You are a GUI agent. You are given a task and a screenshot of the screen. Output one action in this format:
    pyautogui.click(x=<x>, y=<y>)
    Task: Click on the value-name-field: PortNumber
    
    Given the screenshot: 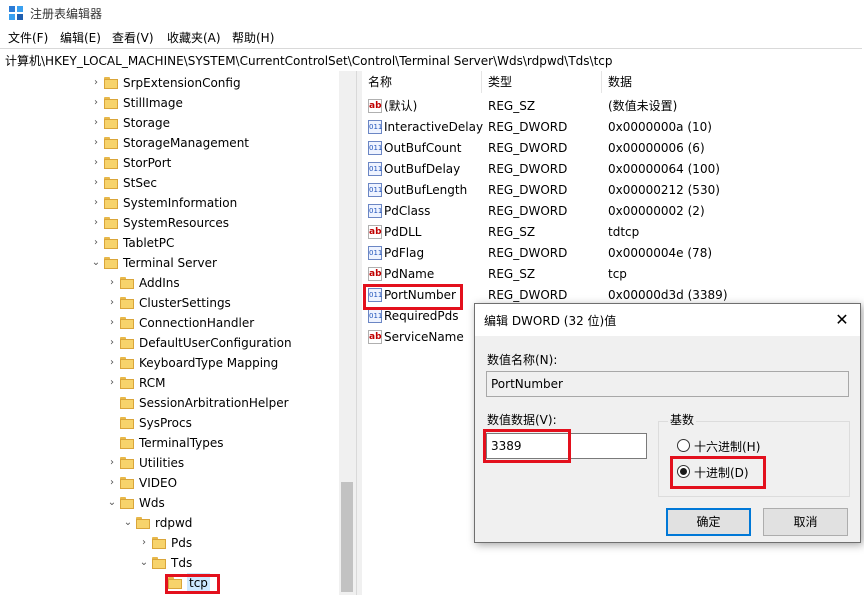 What is the action you would take?
    pyautogui.click(x=667, y=384)
    